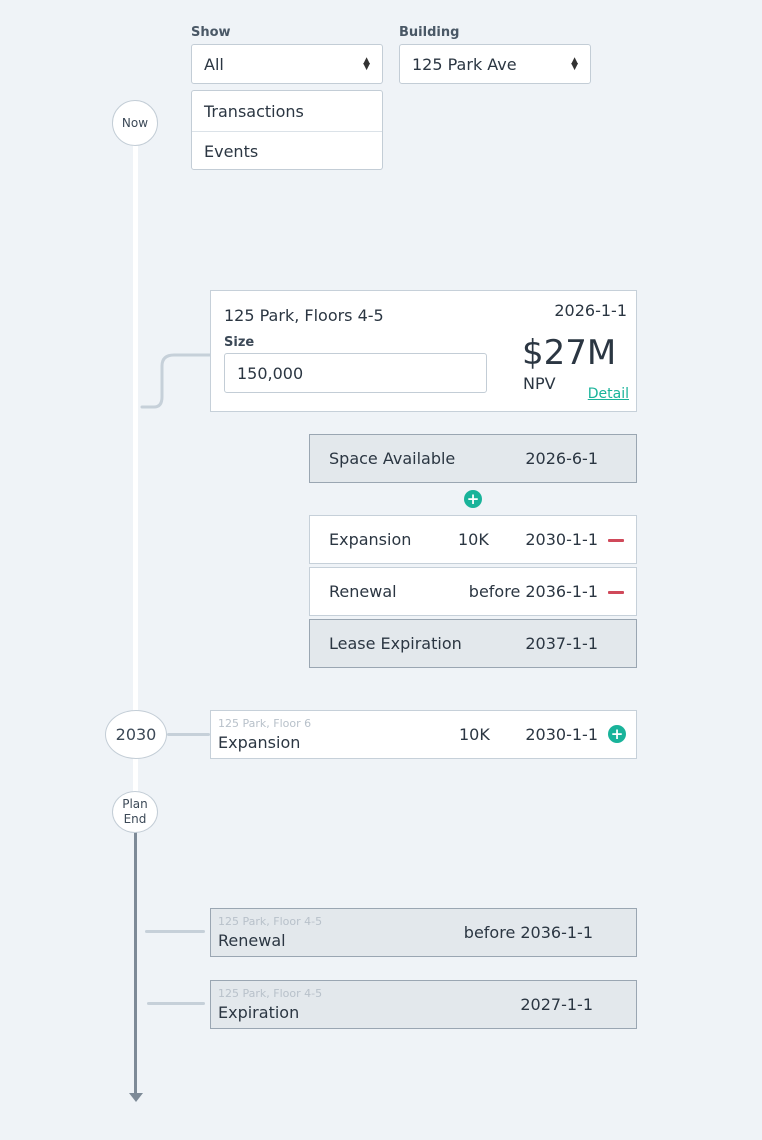 The image size is (762, 1140). Describe the element at coordinates (528, 932) in the screenshot. I see `entry-date: before 2036-1-1` at that location.